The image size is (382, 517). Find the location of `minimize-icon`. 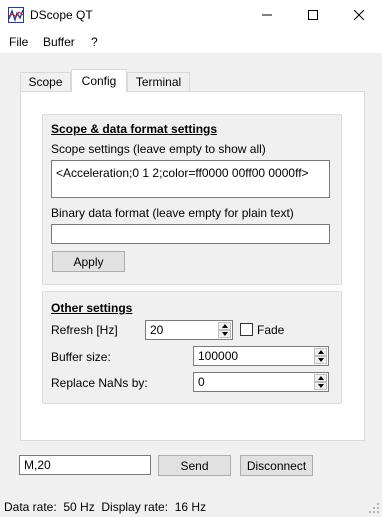

minimize-icon is located at coordinates (267, 16).